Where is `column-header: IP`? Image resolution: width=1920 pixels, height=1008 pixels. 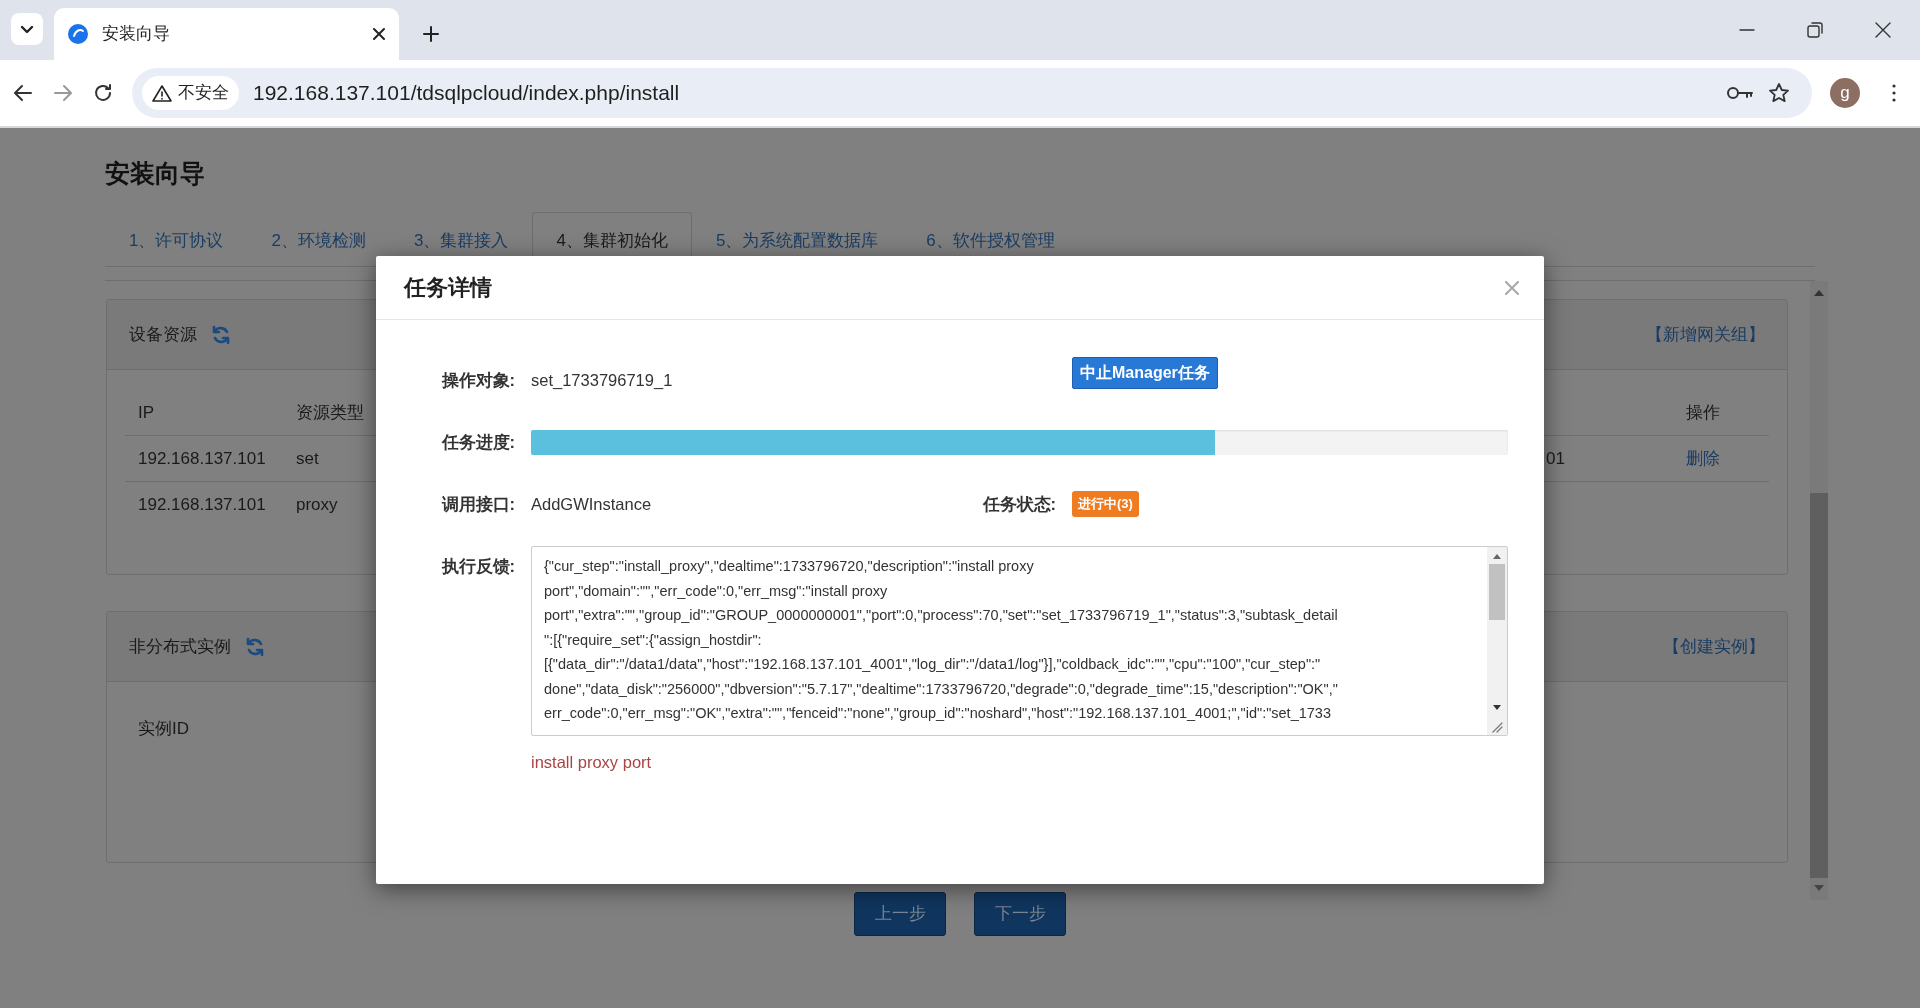 column-header: IP is located at coordinates (146, 412).